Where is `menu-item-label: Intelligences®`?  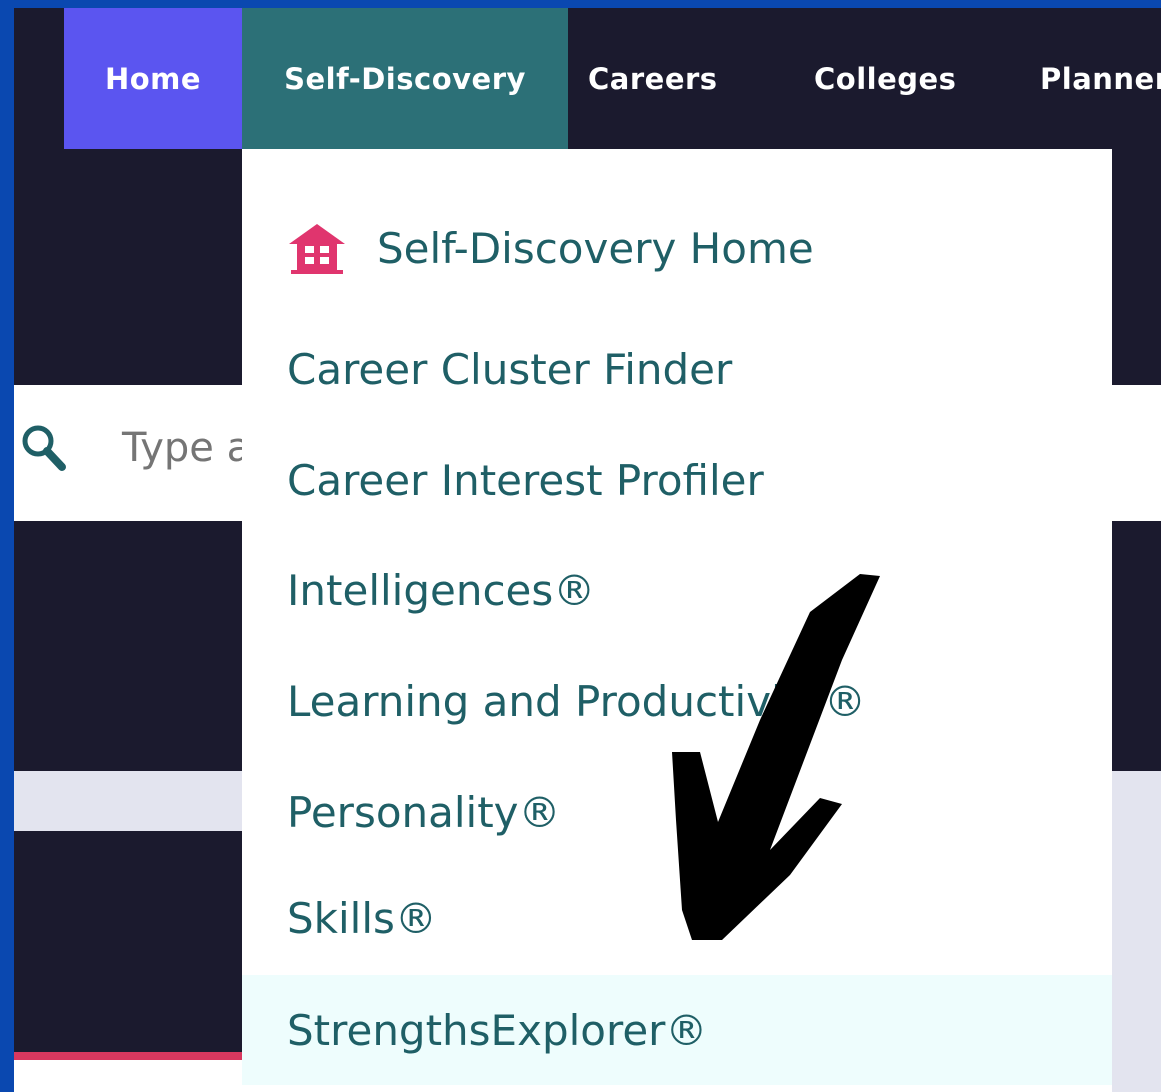 menu-item-label: Intelligences® is located at coordinates (441, 590).